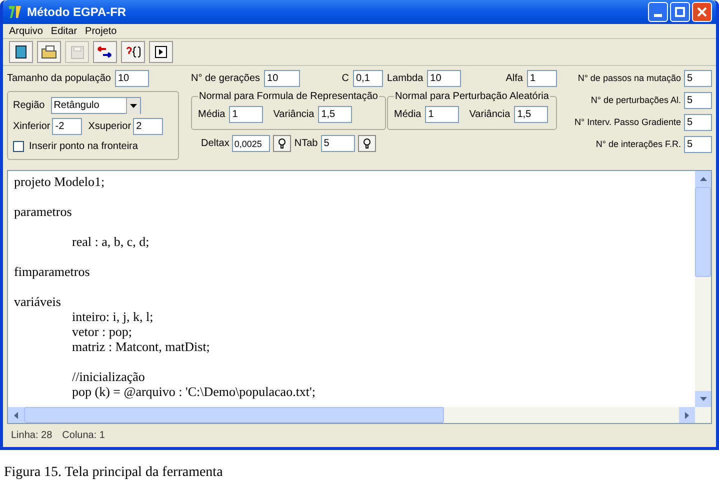 The image size is (719, 485). Describe the element at coordinates (215, 144) in the screenshot. I see `field-label: Deltax` at that location.